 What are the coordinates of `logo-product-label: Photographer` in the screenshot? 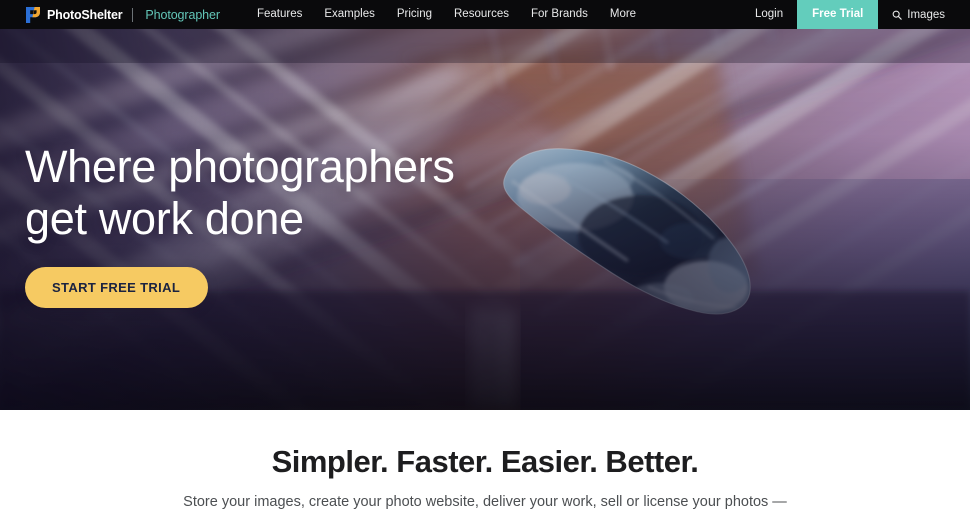 It's located at (182, 14).